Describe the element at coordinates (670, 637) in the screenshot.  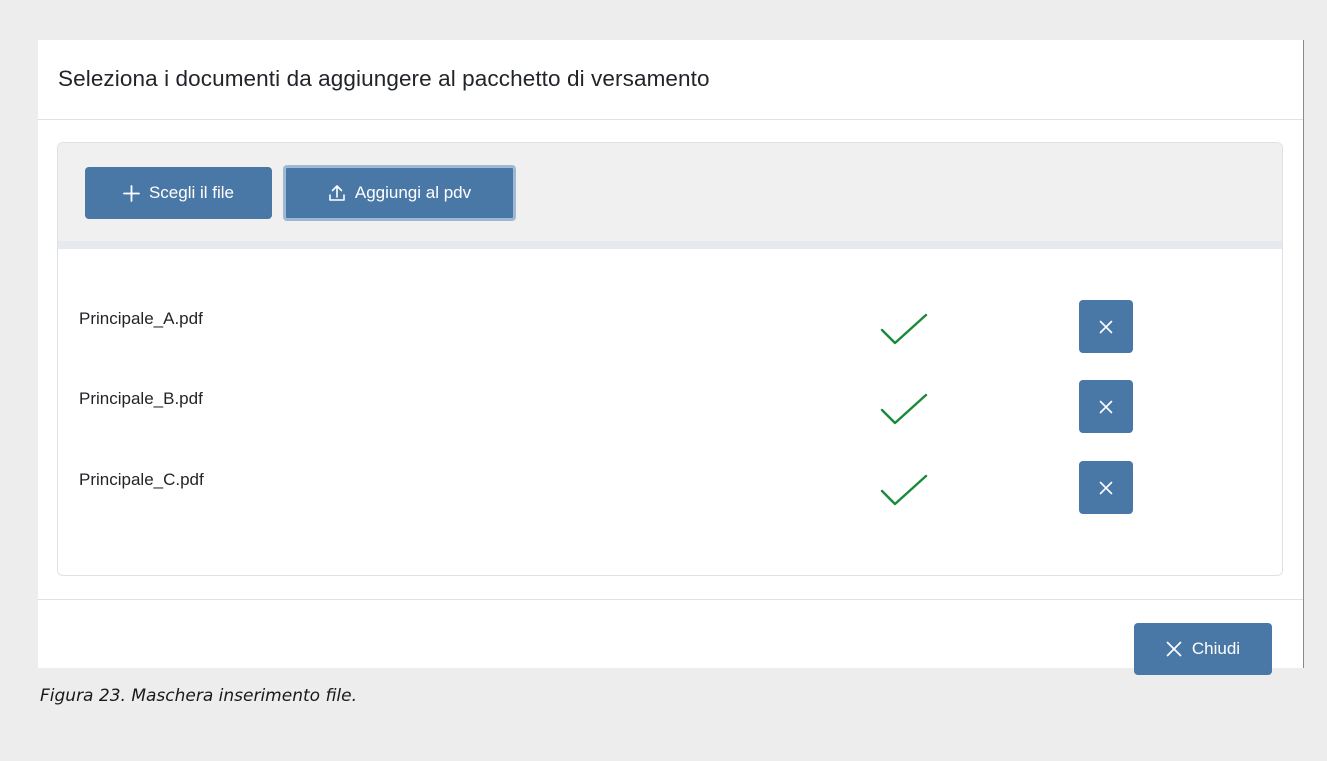
I see `dialog-footer: Chiudi` at that location.